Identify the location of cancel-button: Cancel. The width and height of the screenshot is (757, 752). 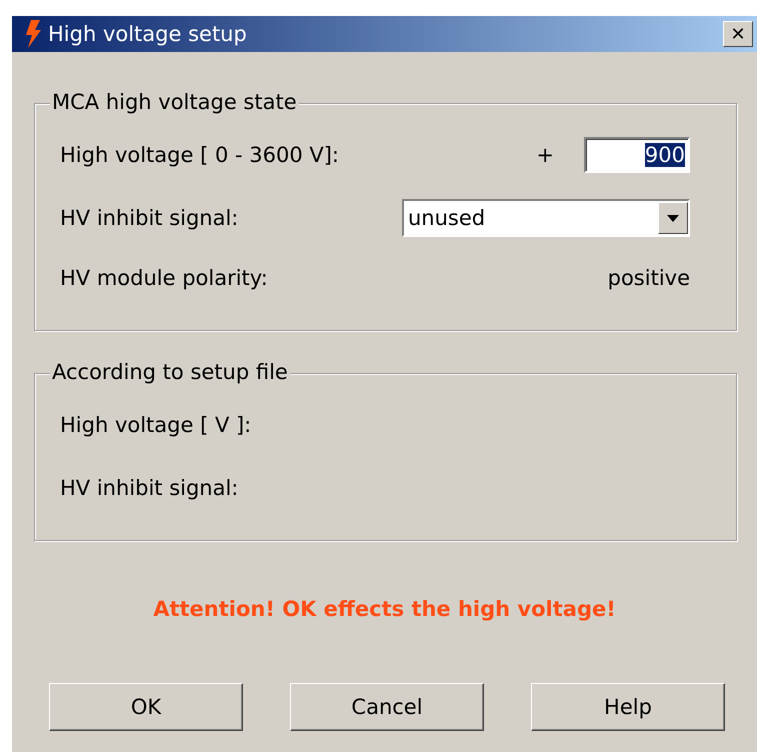
(387, 707).